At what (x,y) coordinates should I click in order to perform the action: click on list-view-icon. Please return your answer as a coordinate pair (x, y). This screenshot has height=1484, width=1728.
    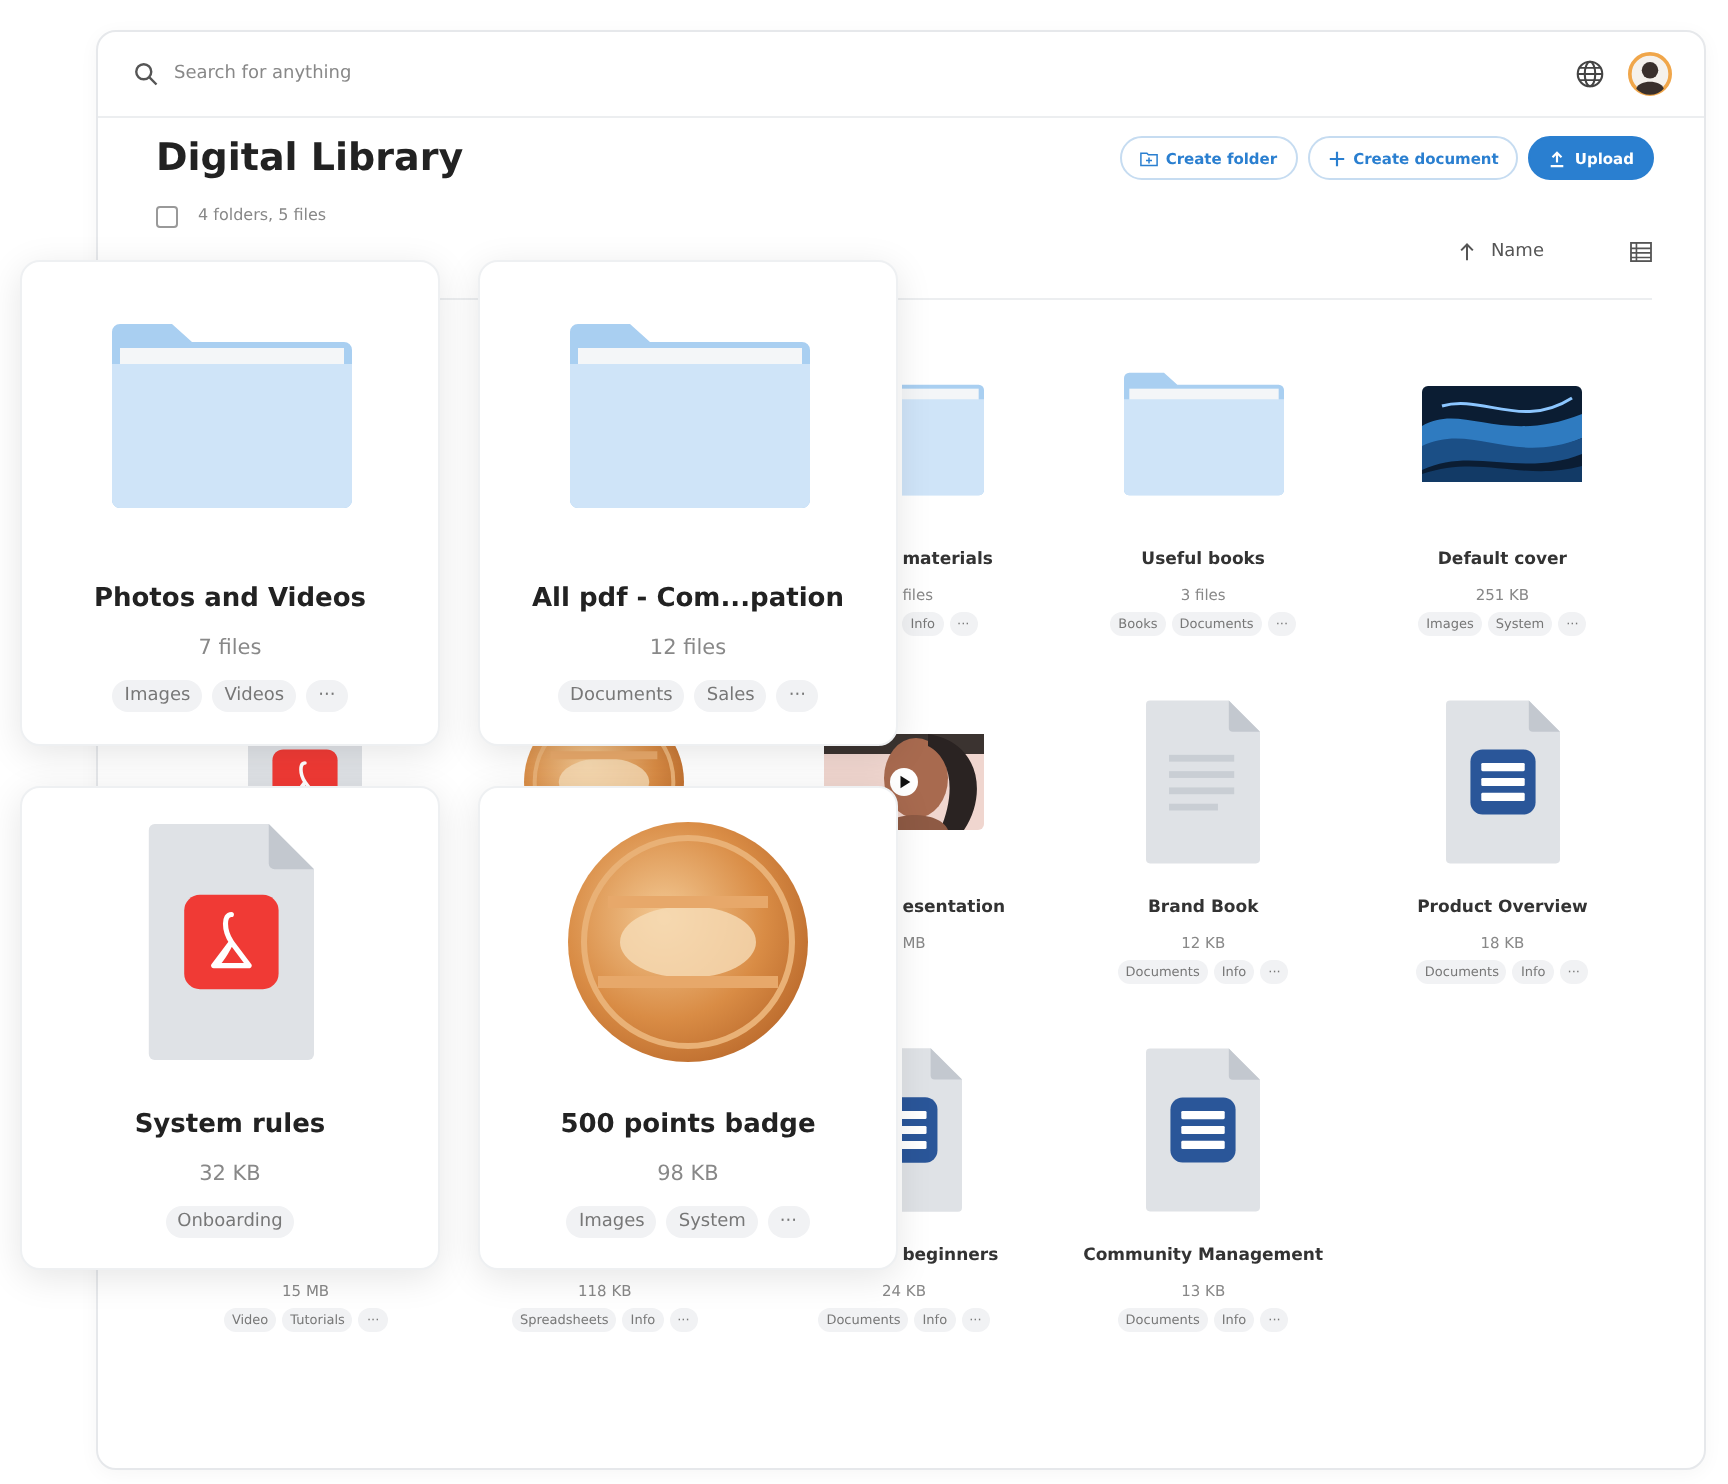
    Looking at the image, I should click on (1641, 252).